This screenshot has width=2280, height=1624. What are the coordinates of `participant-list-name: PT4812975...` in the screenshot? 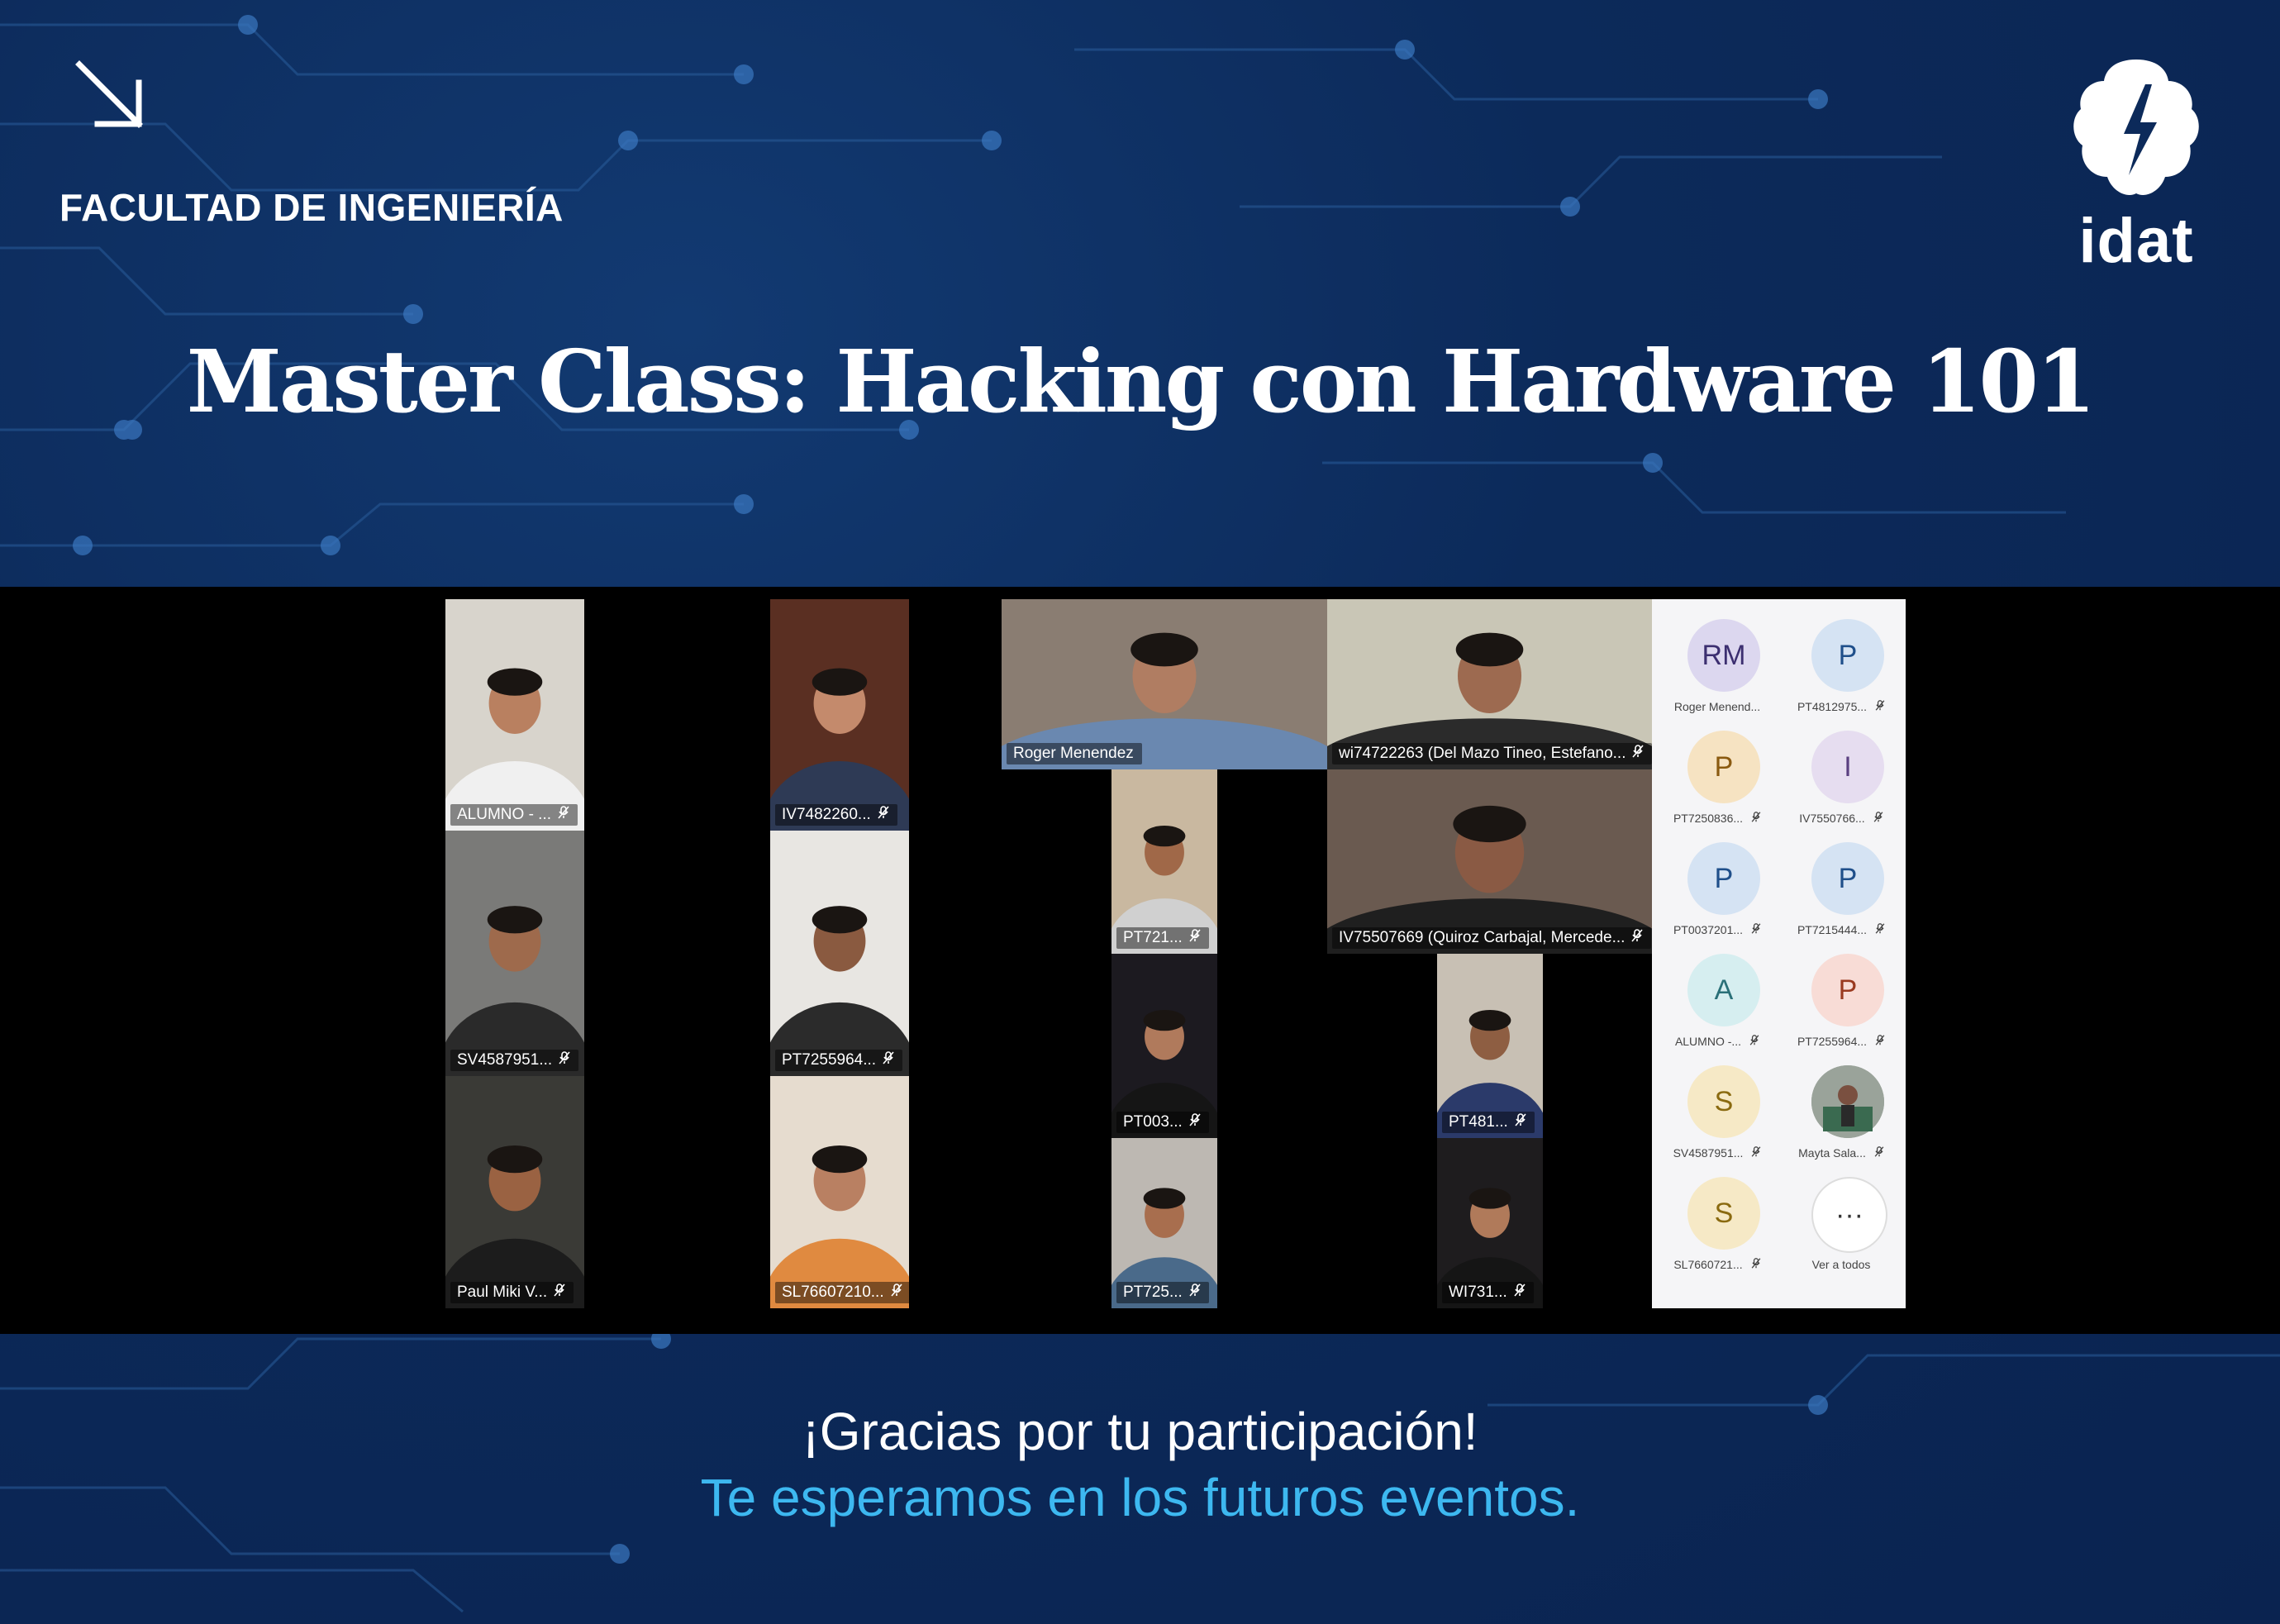 It's located at (1841, 706).